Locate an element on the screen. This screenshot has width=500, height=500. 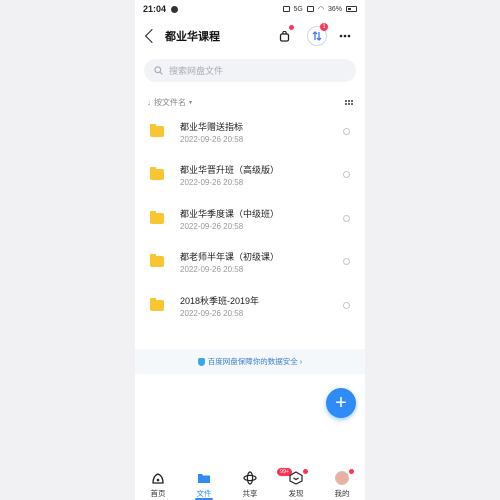
more-button is located at coordinates (345, 36).